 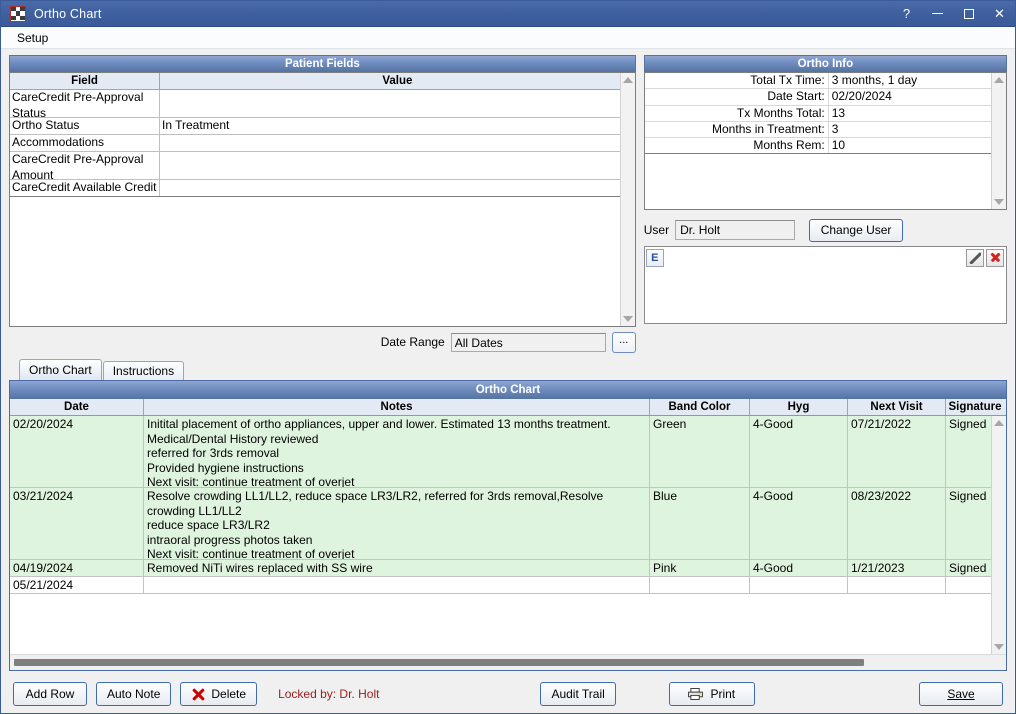 I want to click on user-note-box: E, so click(x=825, y=285).